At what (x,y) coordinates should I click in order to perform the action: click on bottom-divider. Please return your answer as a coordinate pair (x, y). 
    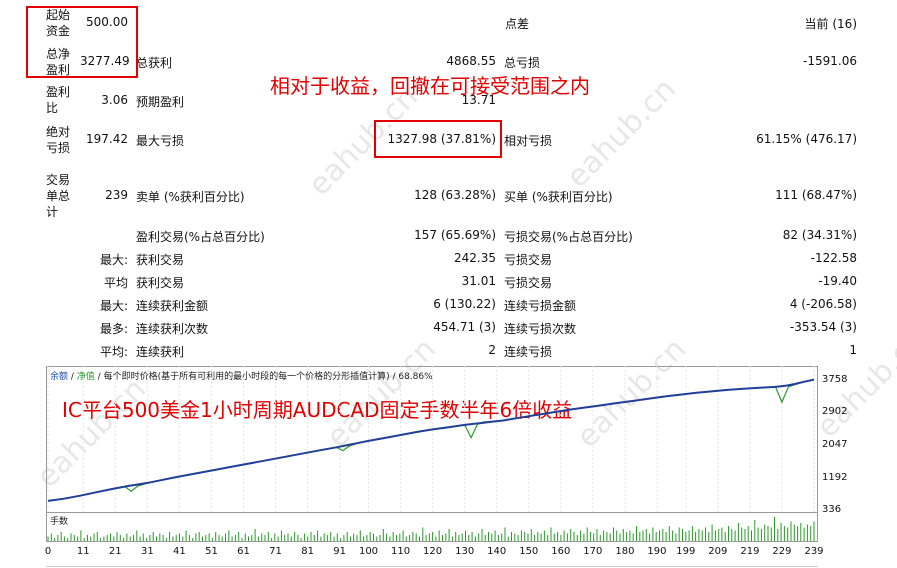
    Looking at the image, I should click on (432, 566).